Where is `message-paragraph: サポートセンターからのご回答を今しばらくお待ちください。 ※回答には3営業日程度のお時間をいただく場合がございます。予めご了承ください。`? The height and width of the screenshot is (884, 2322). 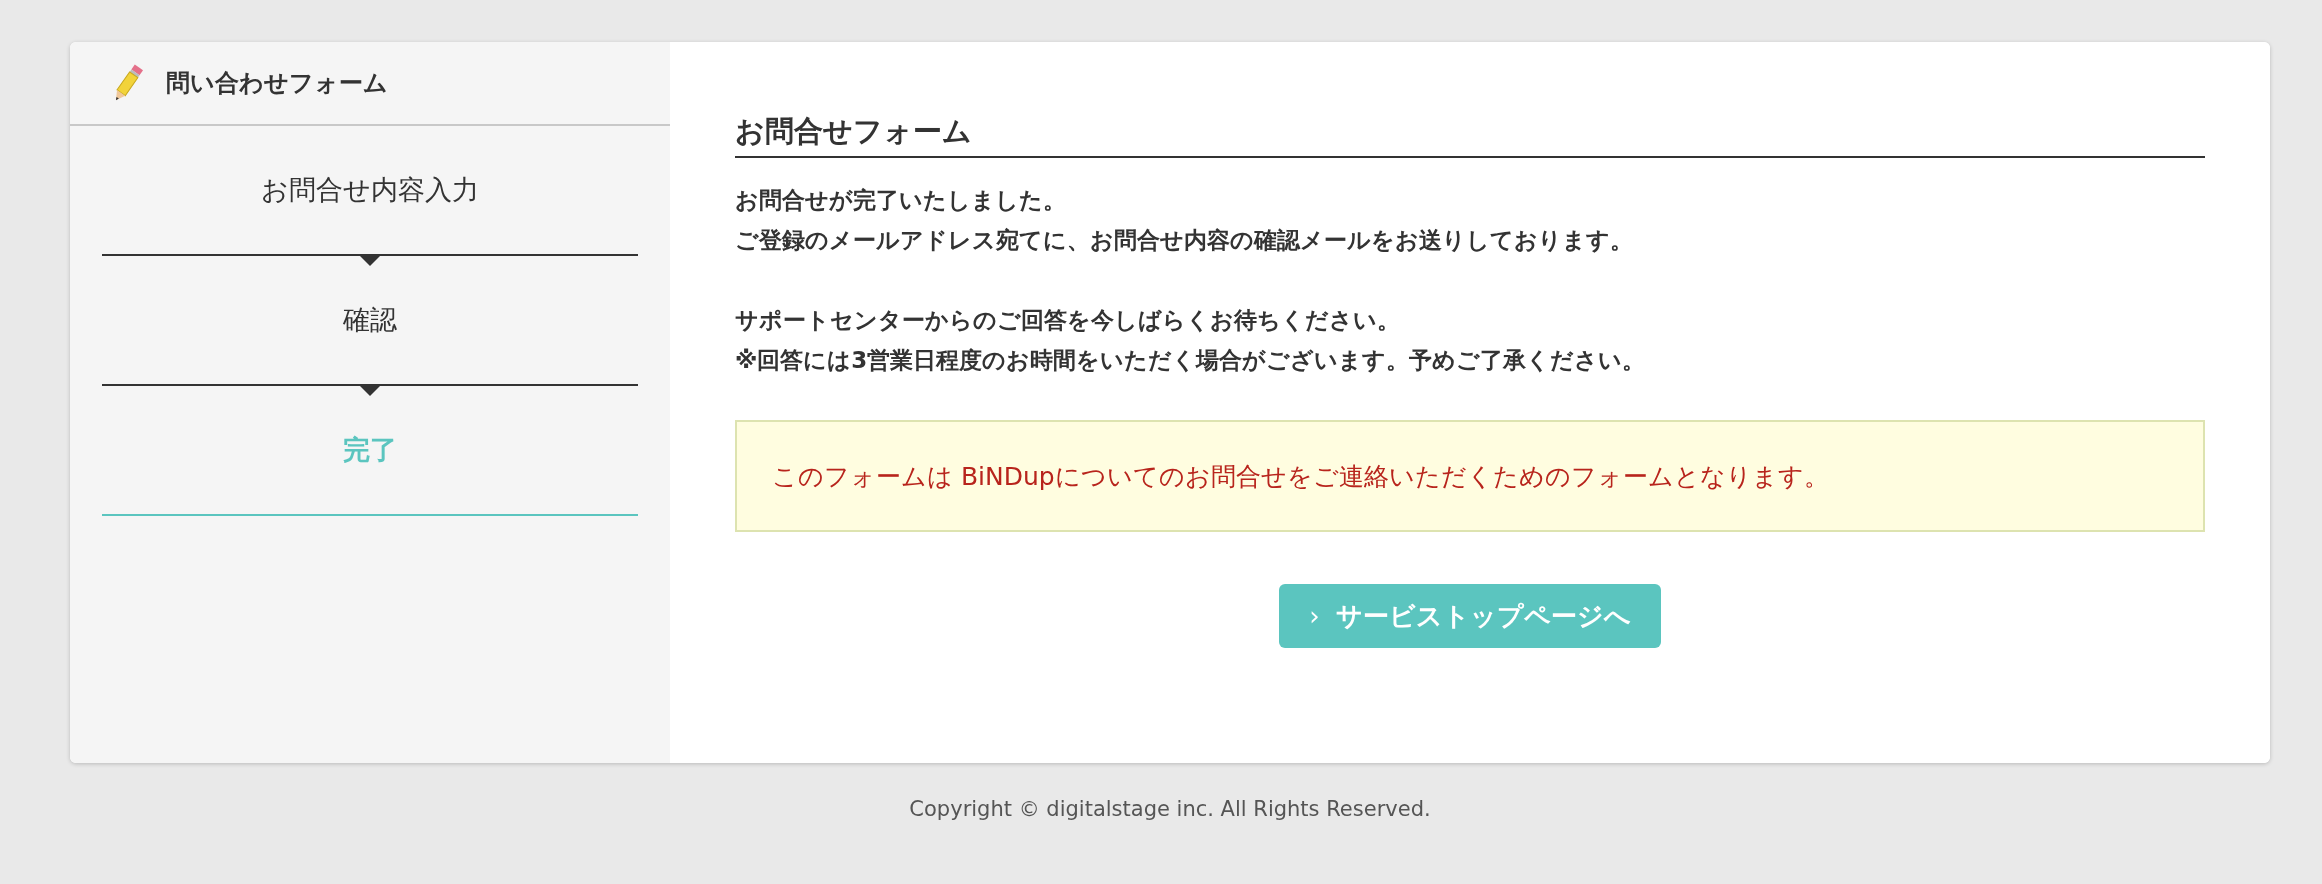
message-paragraph: サポートセンターからのご回答を今しばらくお待ちください。 ※回答には3営業日程度のお時間をいただく場合がございます。予めご了承ください。 is located at coordinates (1191, 340).